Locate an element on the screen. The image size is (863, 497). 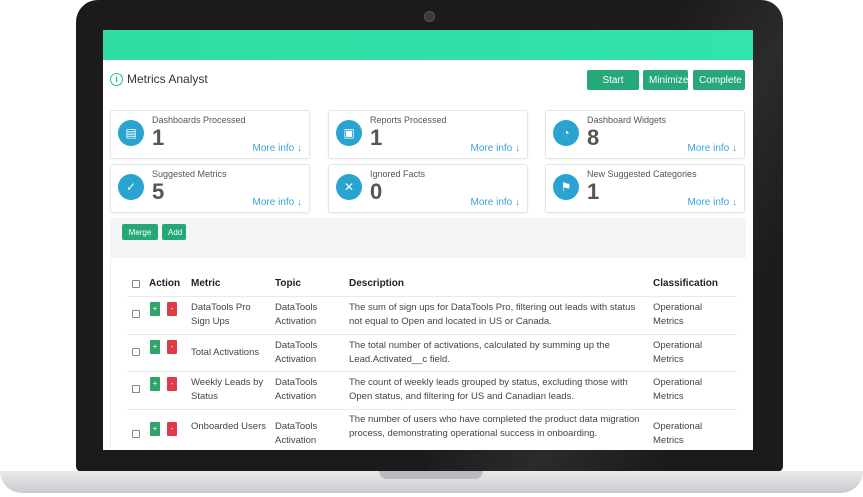
stat-label: New Suggested Categories is located at coordinates (642, 174).